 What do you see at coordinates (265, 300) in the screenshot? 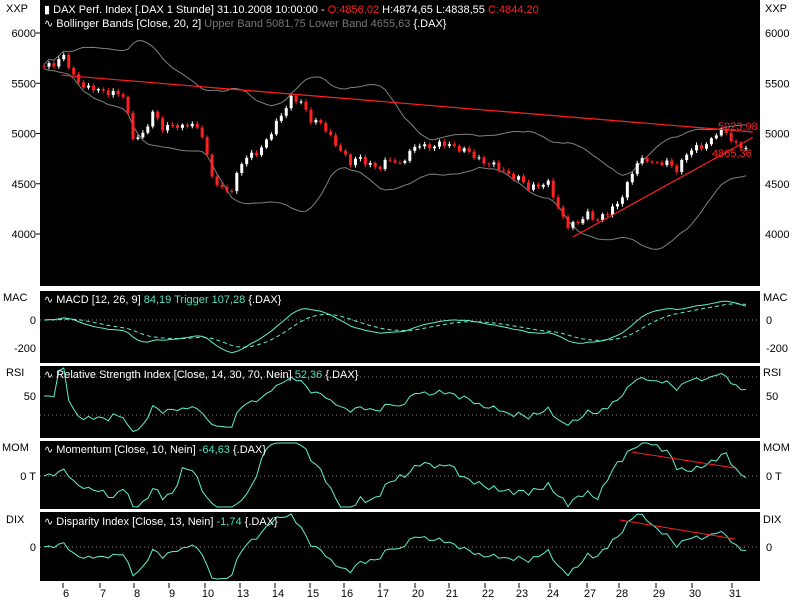
I see `macd-suffix: {.DAX}` at bounding box center [265, 300].